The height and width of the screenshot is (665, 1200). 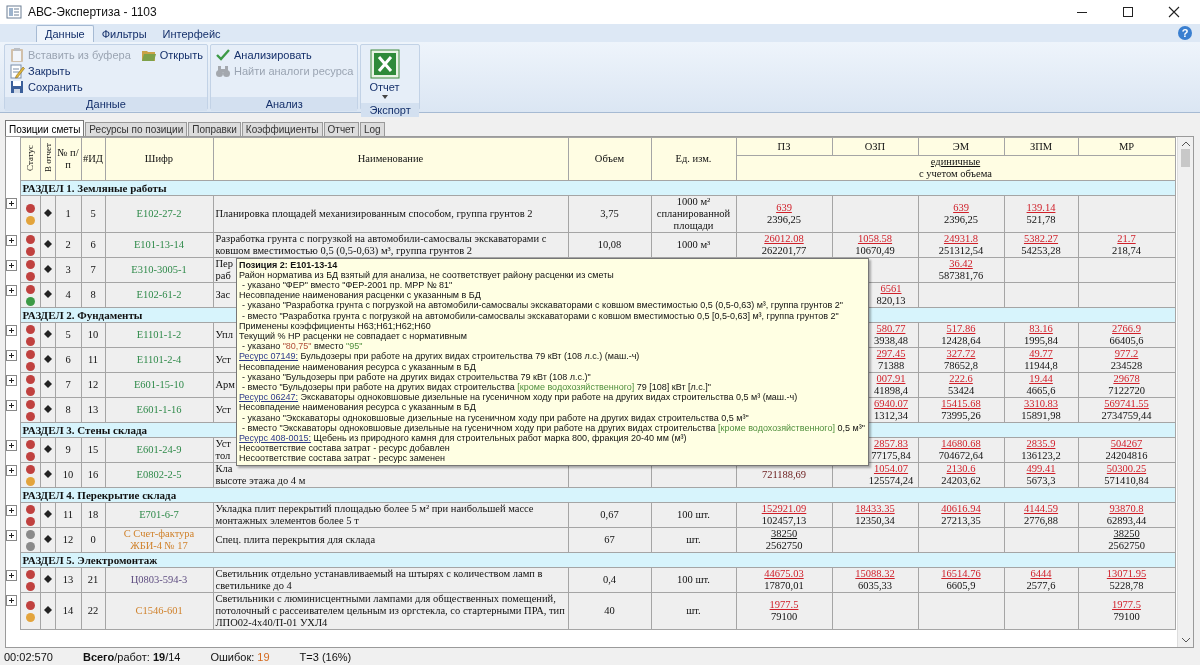 What do you see at coordinates (269, 356) in the screenshot?
I see `resource-link: Ресурс 07149:` at bounding box center [269, 356].